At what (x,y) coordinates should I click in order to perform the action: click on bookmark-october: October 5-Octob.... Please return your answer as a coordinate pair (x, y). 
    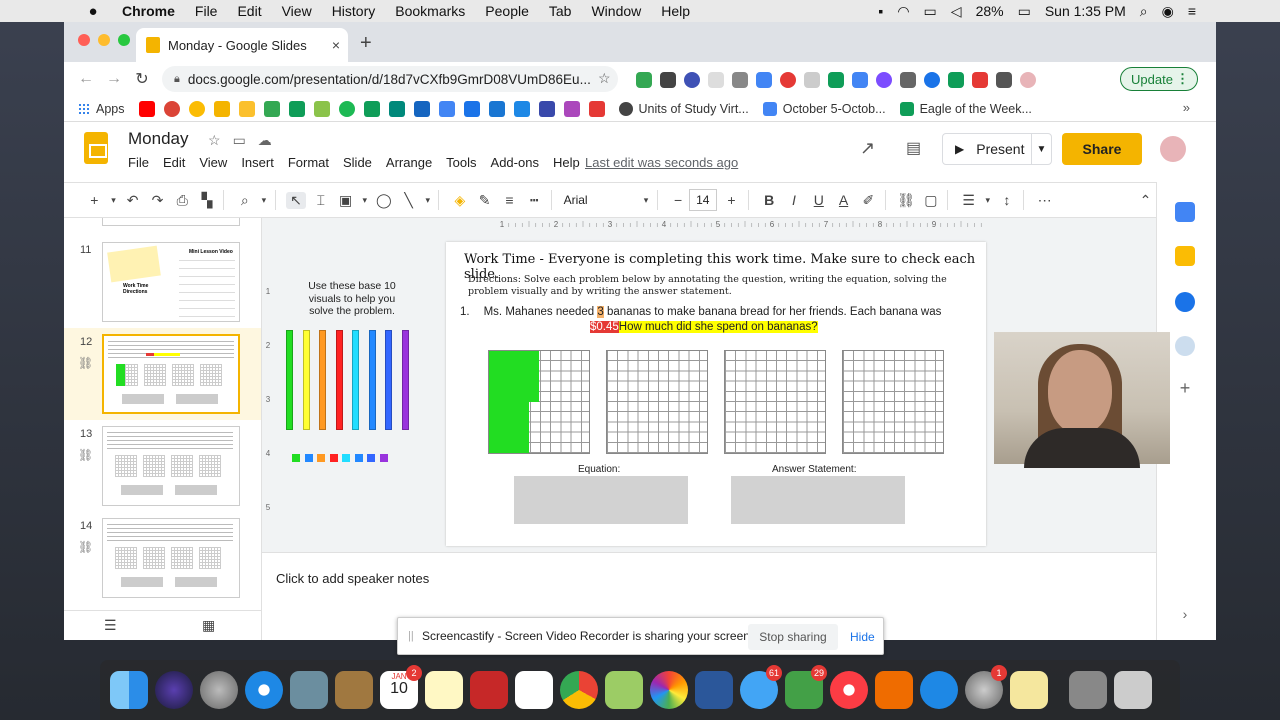
    Looking at the image, I should click on (824, 108).